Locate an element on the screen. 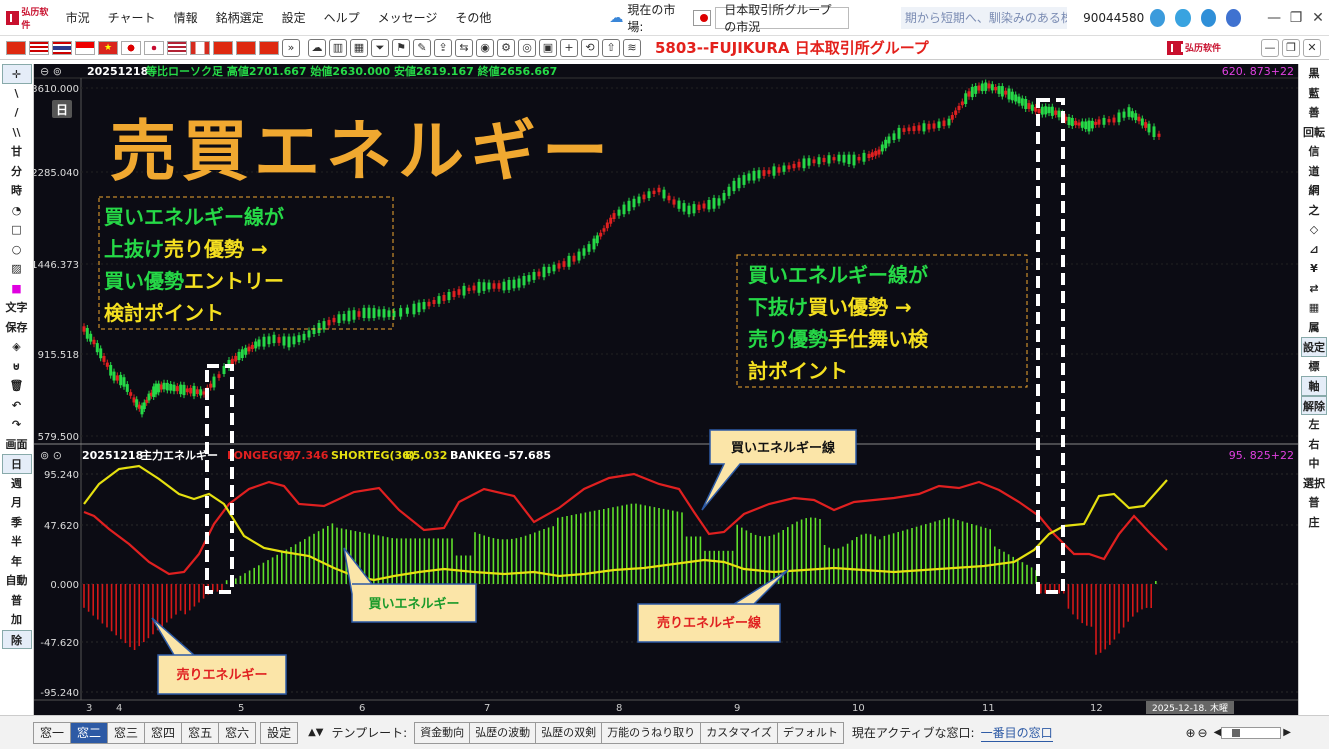  left-tool-9: ○ is located at coordinates (17, 250).